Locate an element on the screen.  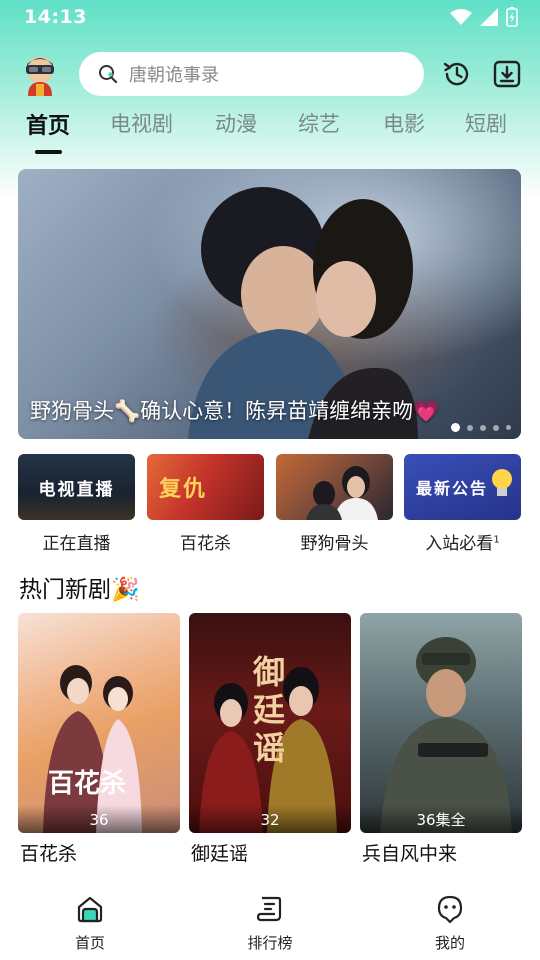
drama-poster-text: 御廷谣 is located at coordinates (268, 710).